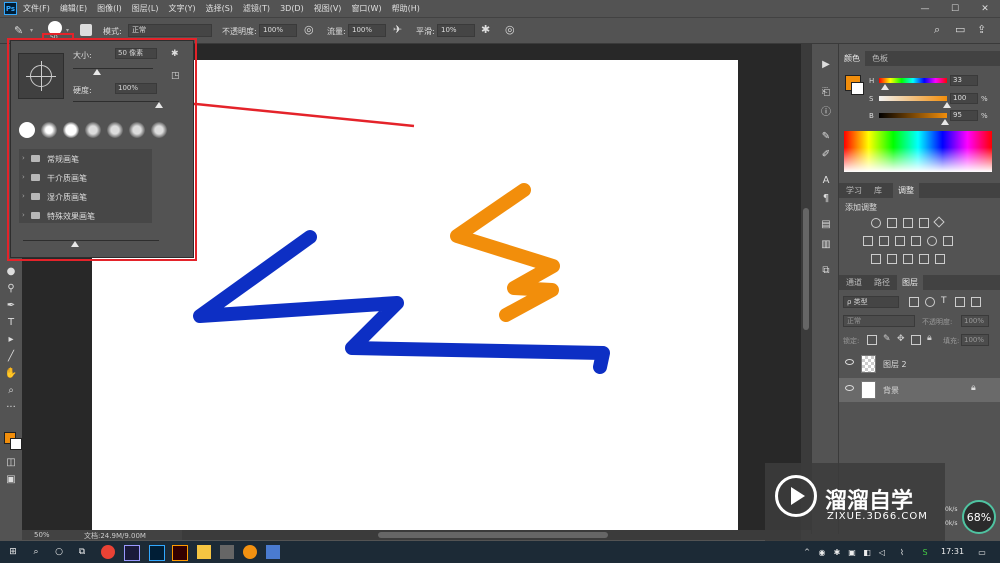 Image resolution: width=1000 pixels, height=563 pixels. What do you see at coordinates (914, 302) in the screenshot?
I see `filter-pixel-icon` at bounding box center [914, 302].